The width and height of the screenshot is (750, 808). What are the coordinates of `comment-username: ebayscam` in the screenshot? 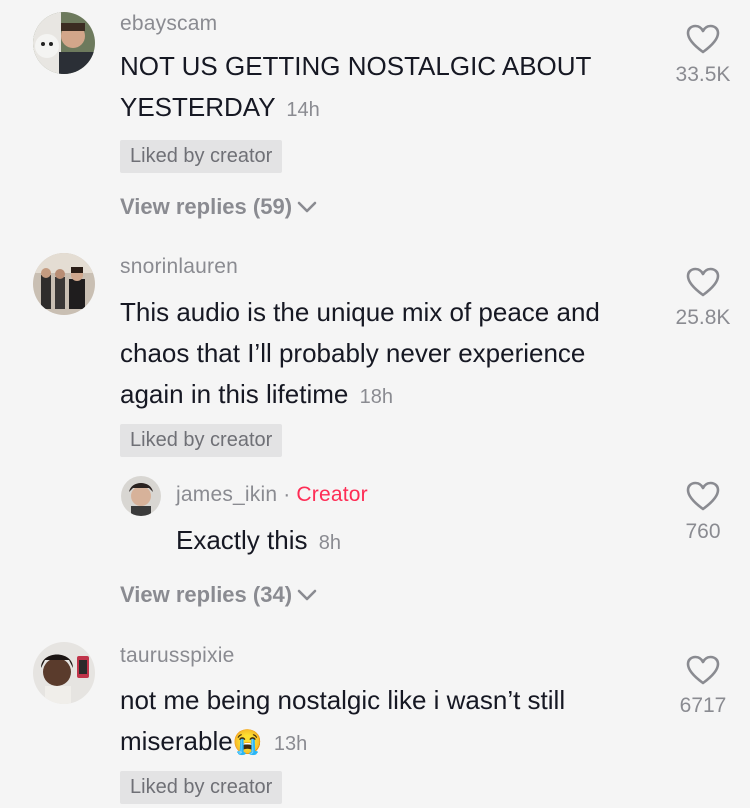 It's located at (168, 24).